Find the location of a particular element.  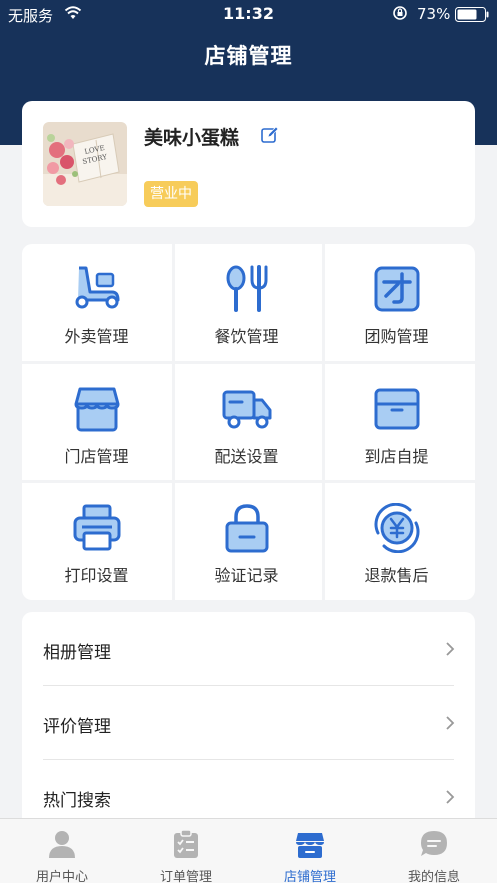

fork-spoon-icon is located at coordinates (247, 288).